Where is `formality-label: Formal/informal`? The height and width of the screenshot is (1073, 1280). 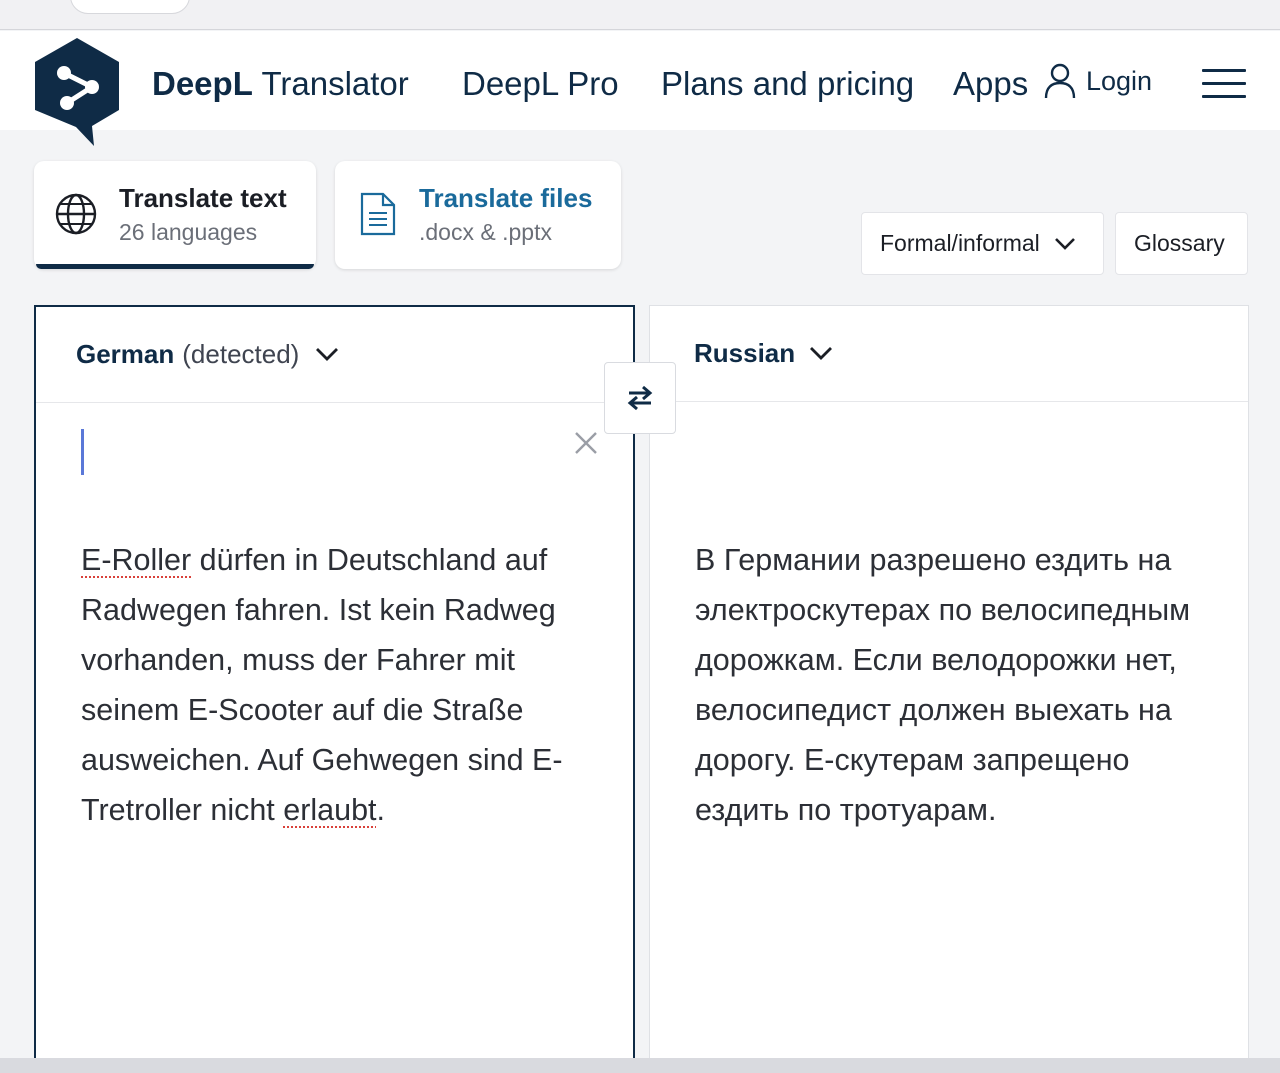
formality-label: Formal/informal is located at coordinates (960, 243).